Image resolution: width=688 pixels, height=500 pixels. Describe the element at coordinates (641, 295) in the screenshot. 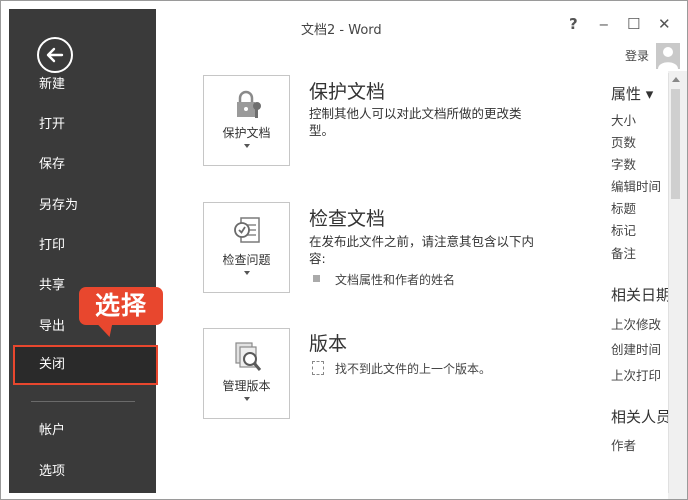

I see `related-dates-heading: 相关日期` at that location.